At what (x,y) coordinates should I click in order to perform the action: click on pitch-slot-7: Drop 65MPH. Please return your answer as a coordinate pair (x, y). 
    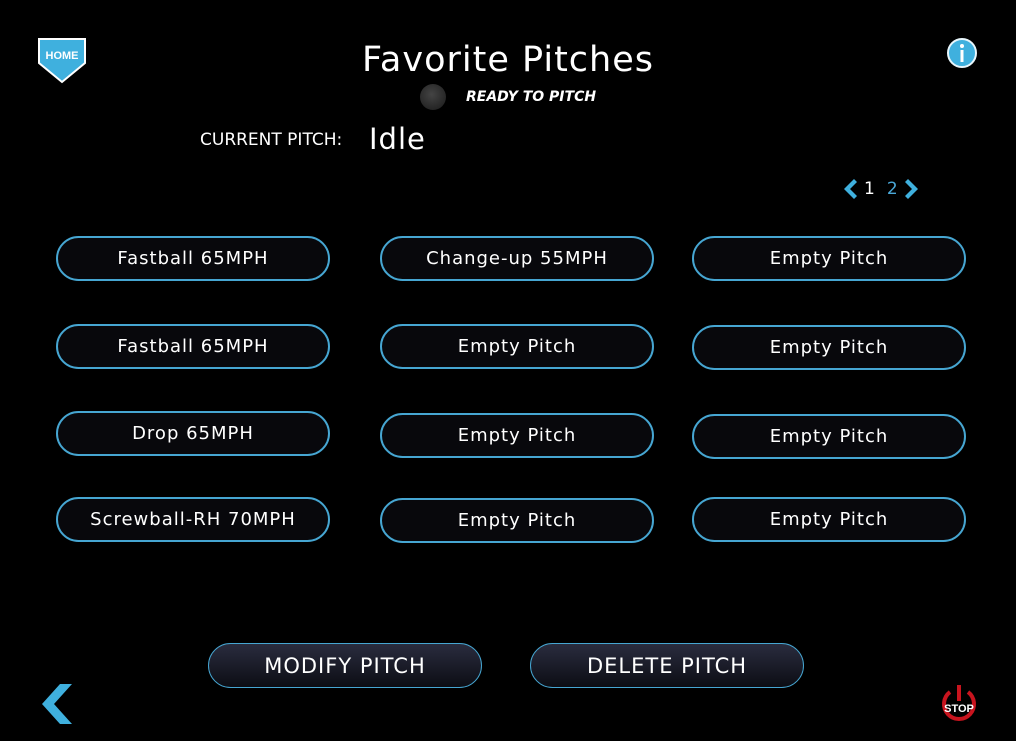
    Looking at the image, I should click on (193, 433).